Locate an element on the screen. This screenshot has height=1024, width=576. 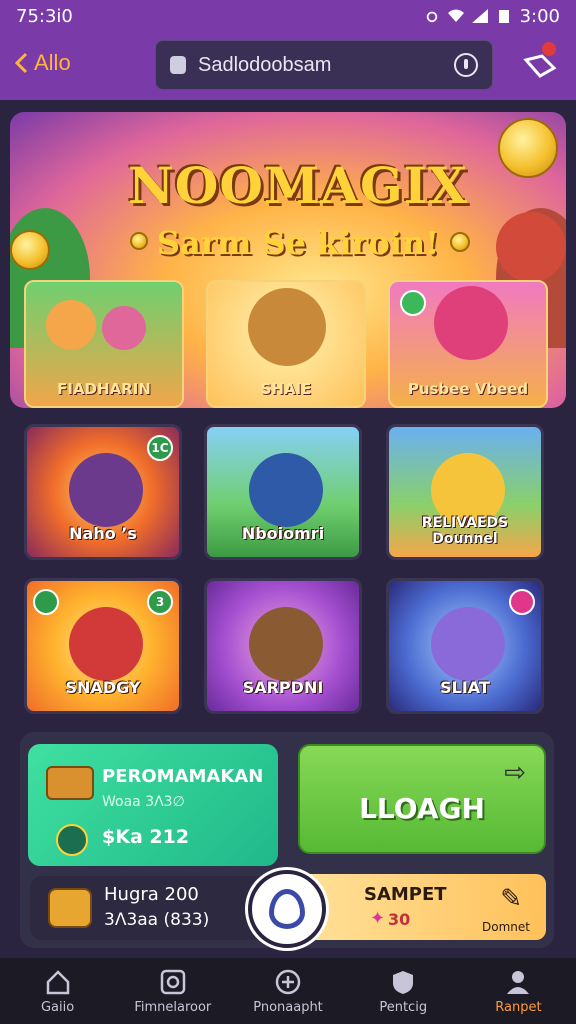
nav-add: Pnonaapht is located at coordinates (287, 991).